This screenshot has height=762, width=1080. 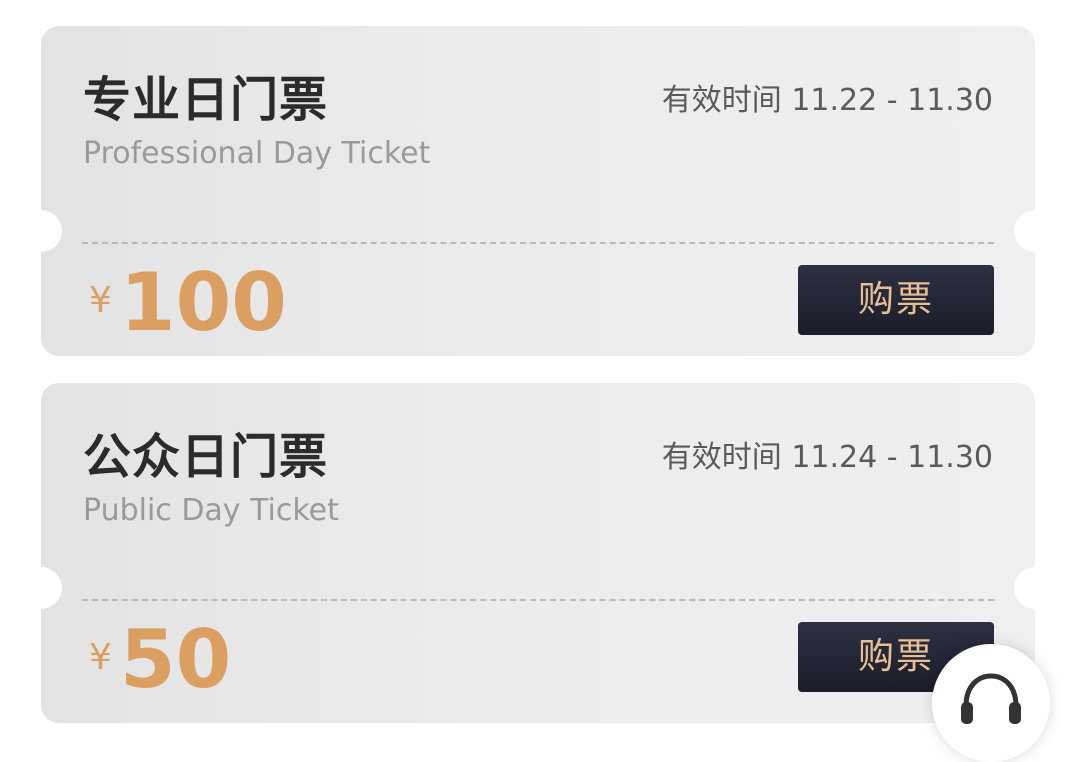 I want to click on headset-icon, so click(x=991, y=698).